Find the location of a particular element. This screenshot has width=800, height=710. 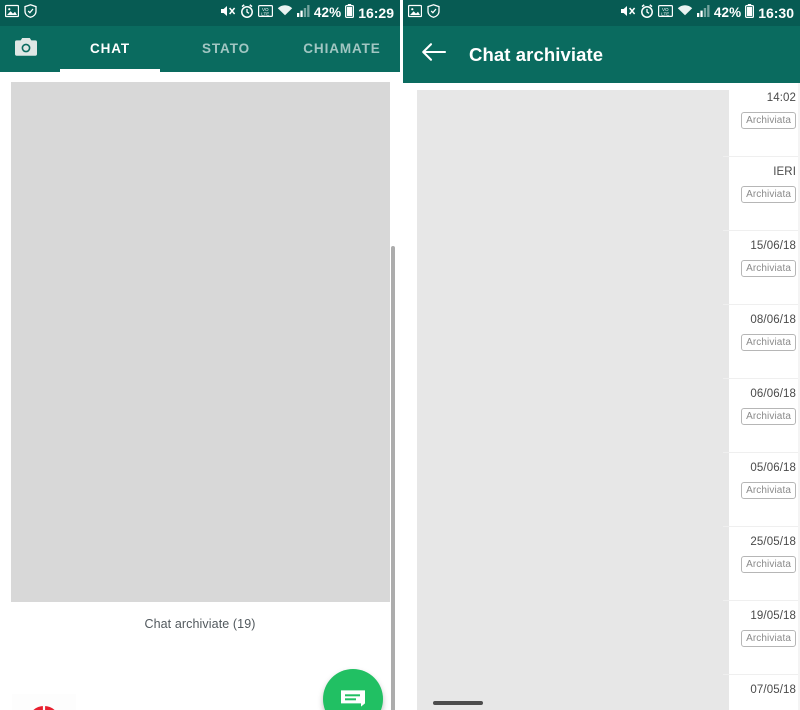

archived-chats-row: Chat archiviate (19) is located at coordinates (200, 624).